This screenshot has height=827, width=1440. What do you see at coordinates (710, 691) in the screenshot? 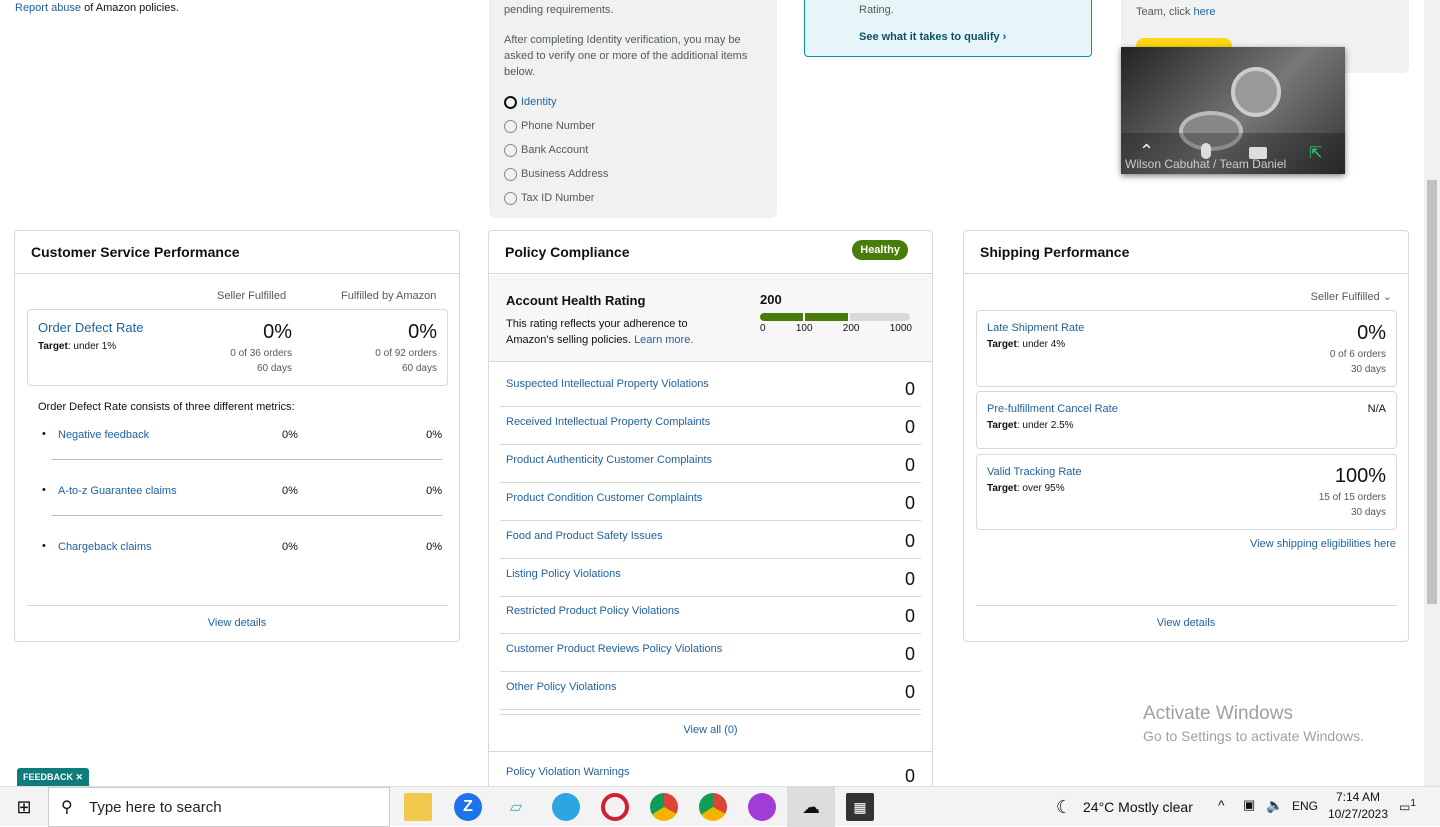
I see `policy-row: Other Policy Violations 0` at bounding box center [710, 691].